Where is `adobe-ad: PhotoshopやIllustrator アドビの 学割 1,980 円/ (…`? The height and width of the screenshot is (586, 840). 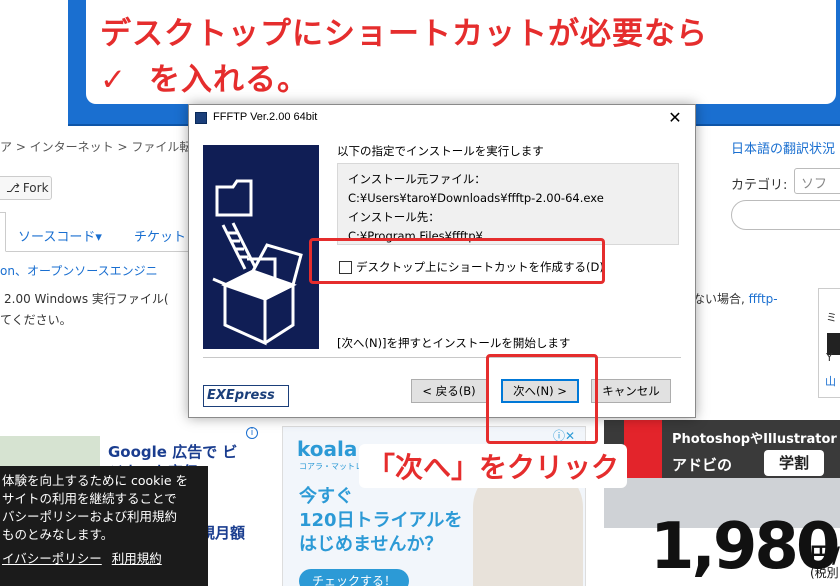
adobe-ad: PhotoshopやIllustrator アドビの 学割 1,980 円/ (… is located at coordinates (722, 503).